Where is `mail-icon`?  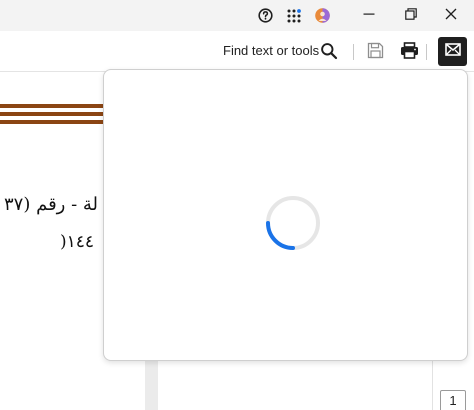
mail-icon is located at coordinates (452, 51).